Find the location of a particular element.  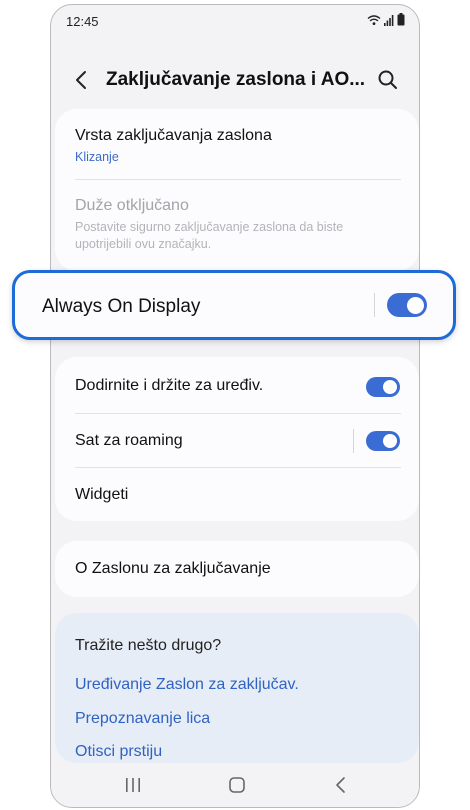

widgets-row: Widgeti is located at coordinates (238, 498).